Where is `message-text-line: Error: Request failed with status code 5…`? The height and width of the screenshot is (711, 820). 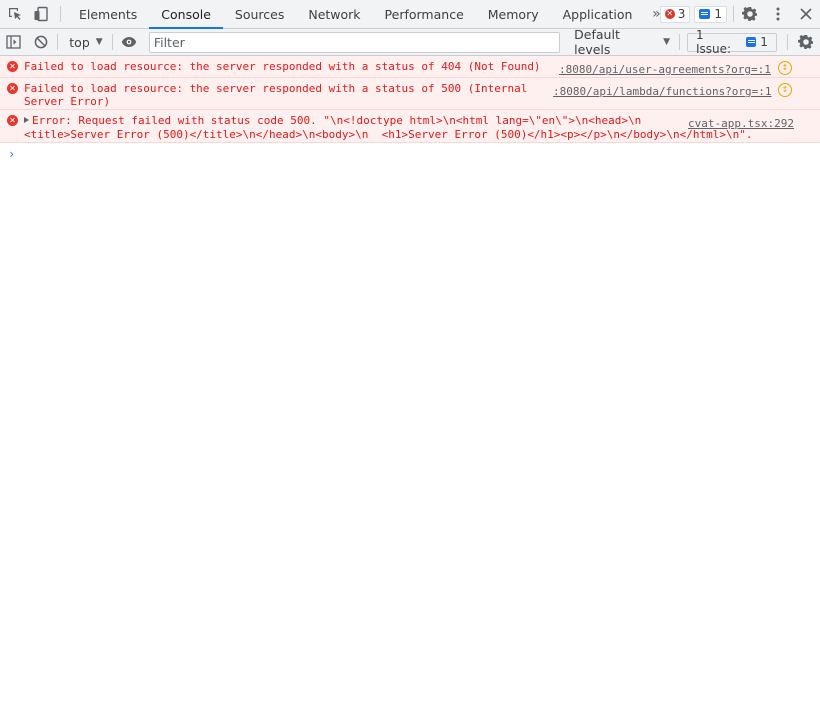
message-text-line: Error: Request failed with status code 5… is located at coordinates (332, 120).